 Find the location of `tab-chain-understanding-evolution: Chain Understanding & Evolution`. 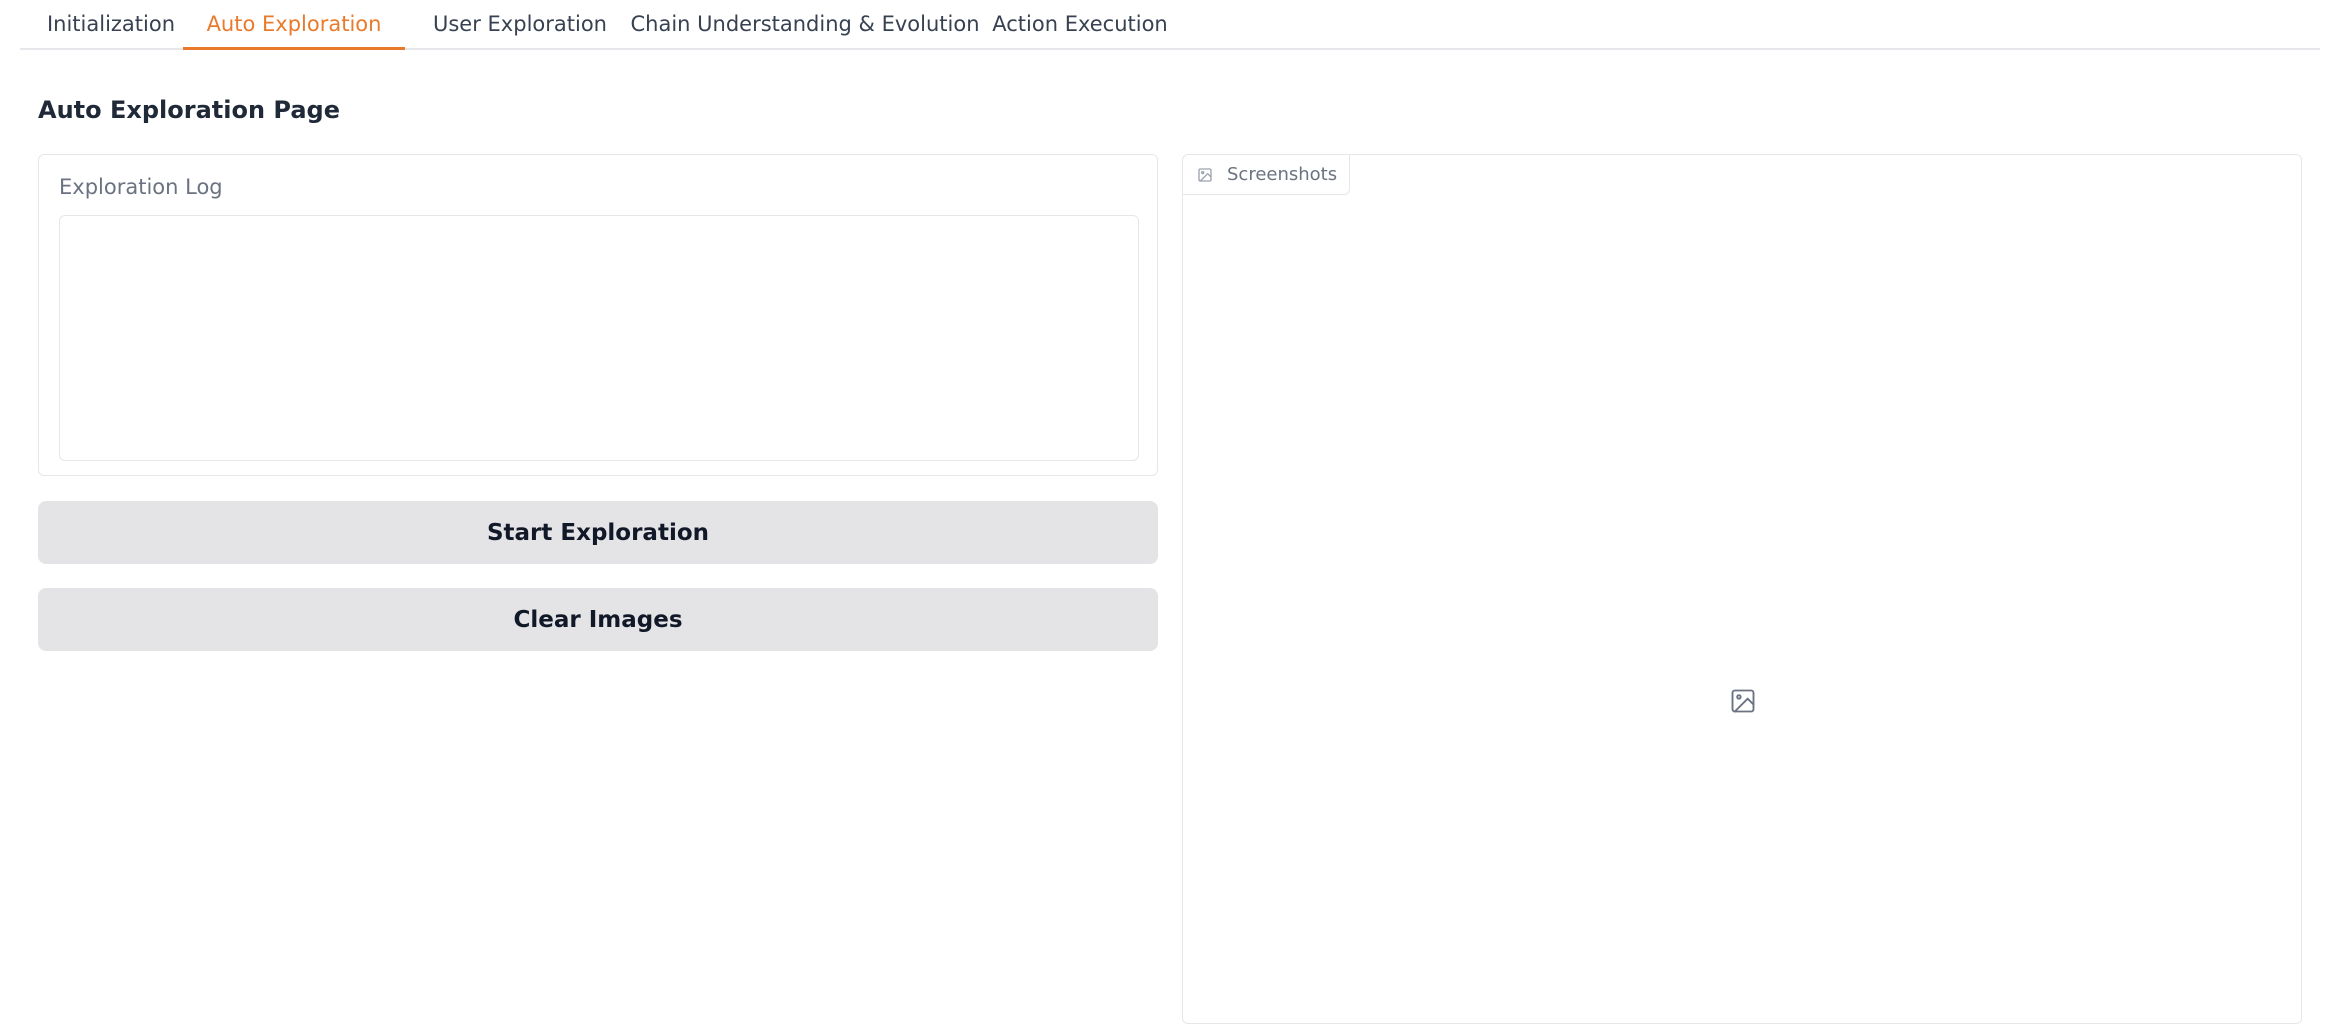

tab-chain-understanding-evolution: Chain Understanding & Evolution is located at coordinates (805, 25).